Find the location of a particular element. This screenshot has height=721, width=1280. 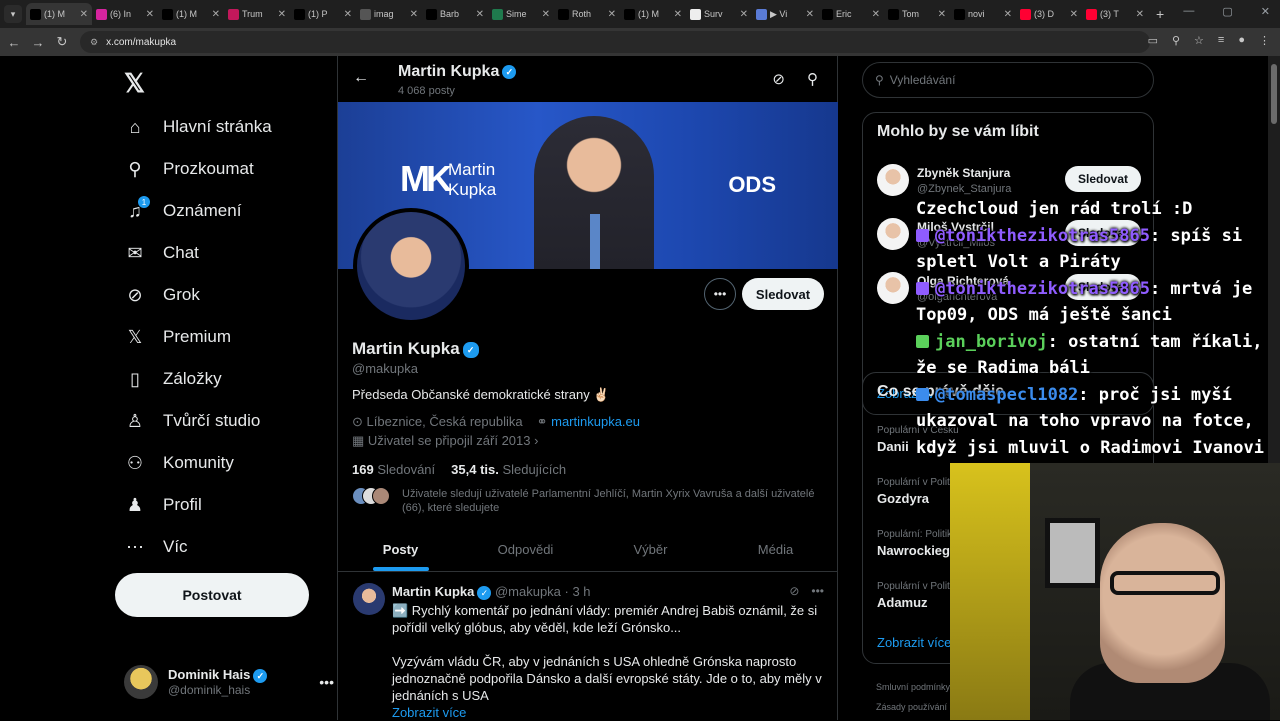

tweet-author-name: Martin Kupka is located at coordinates (433, 591).